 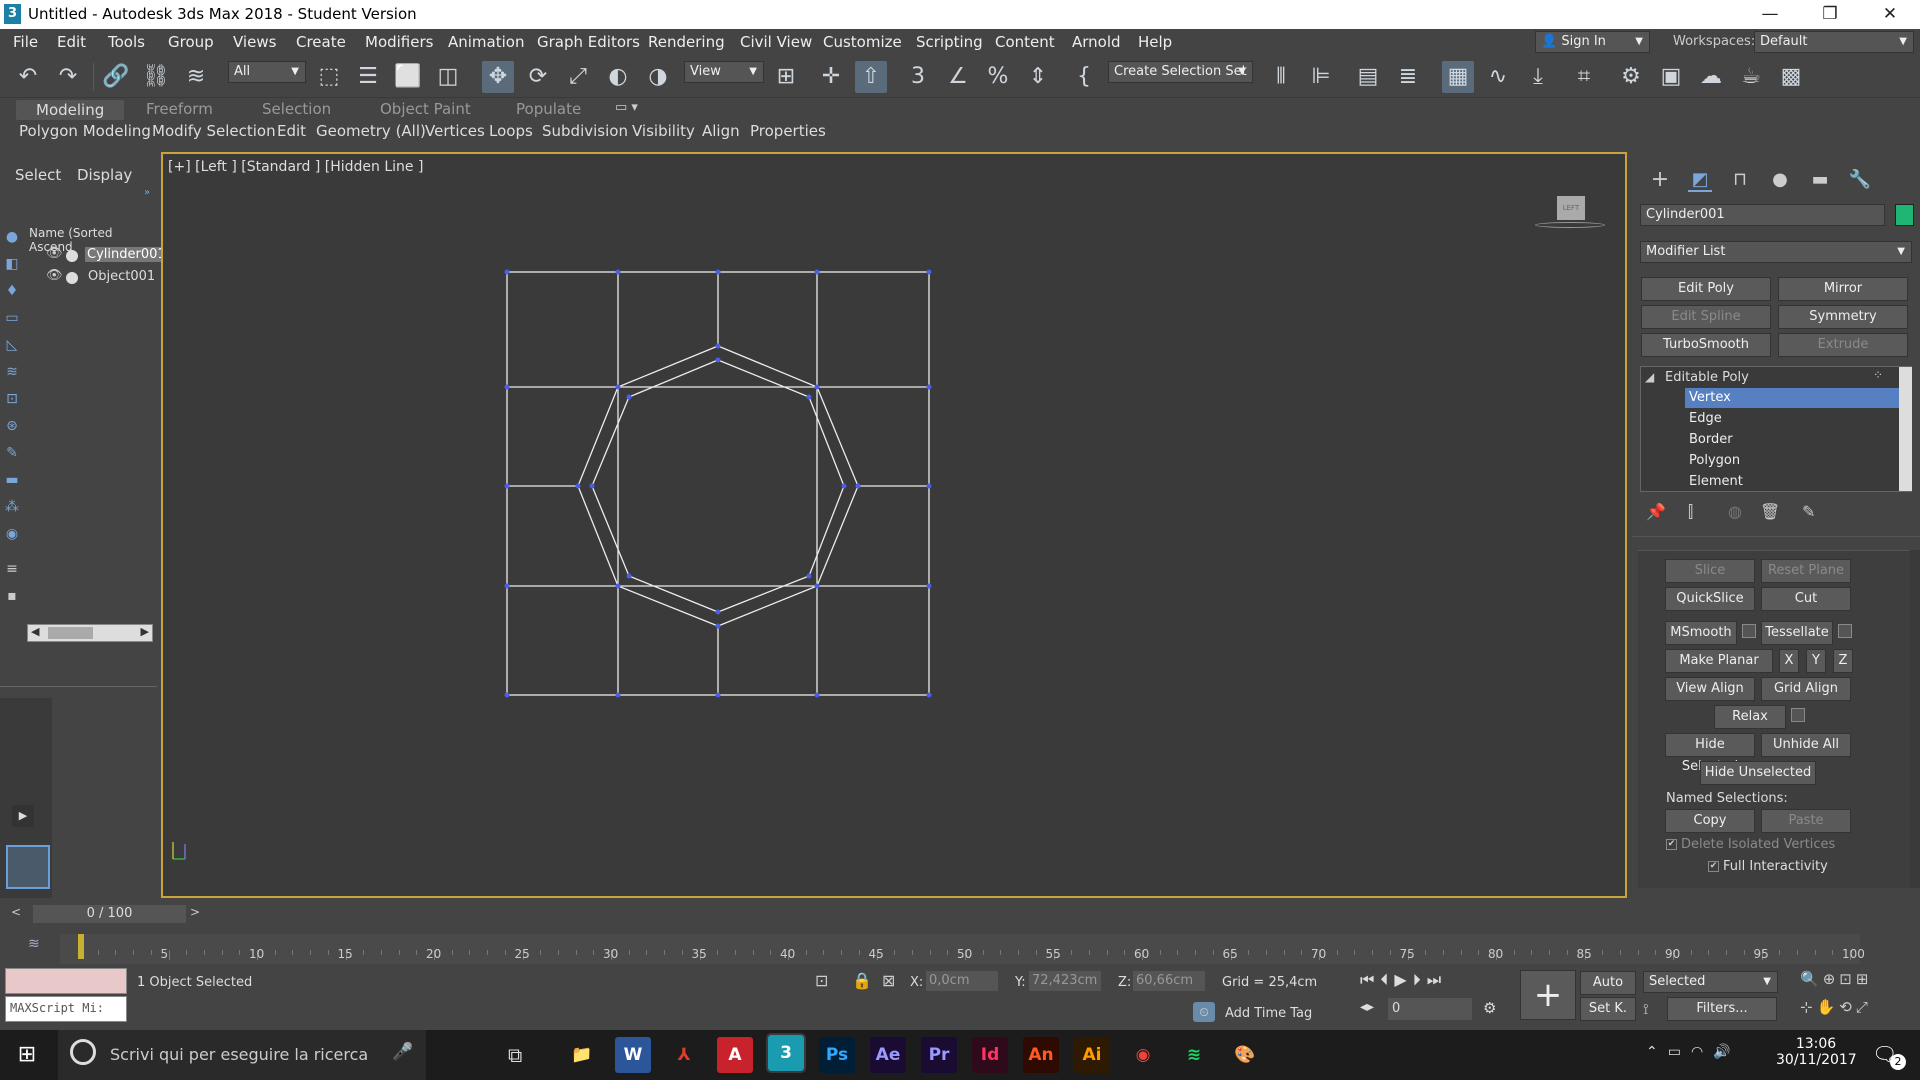 I want to click on stack-edge: Edge, so click(x=1798, y=419).